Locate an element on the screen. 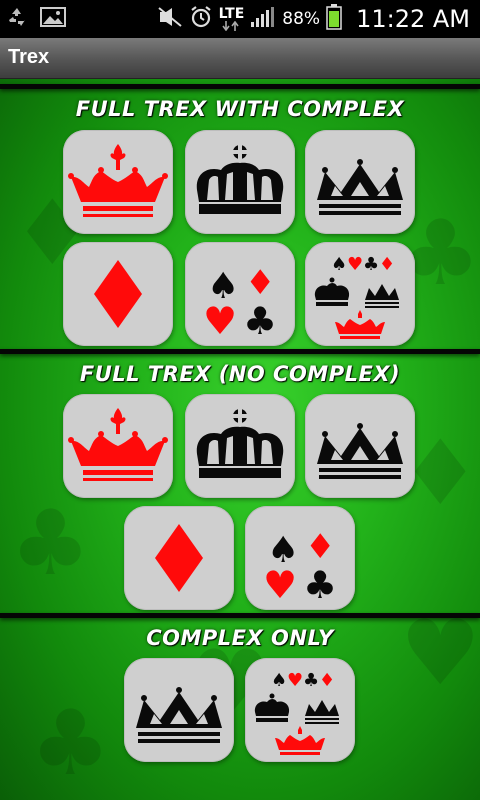  section-title: FULL TREX (NO COMPLEX) is located at coordinates (240, 374).